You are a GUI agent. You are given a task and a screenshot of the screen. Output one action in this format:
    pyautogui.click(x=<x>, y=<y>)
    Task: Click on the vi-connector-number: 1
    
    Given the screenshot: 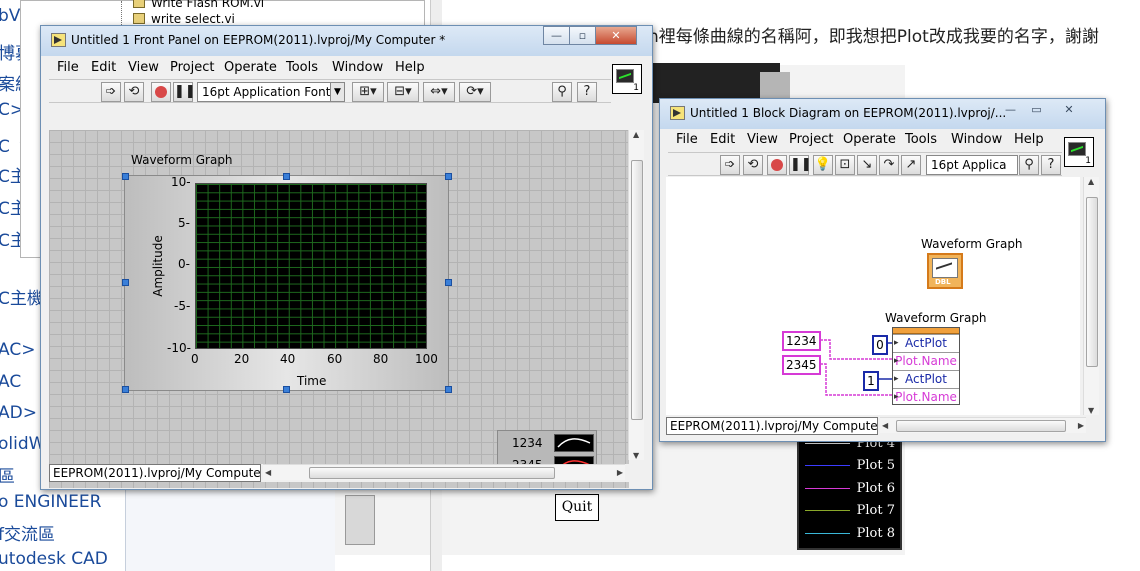 What is the action you would take?
    pyautogui.click(x=1088, y=161)
    